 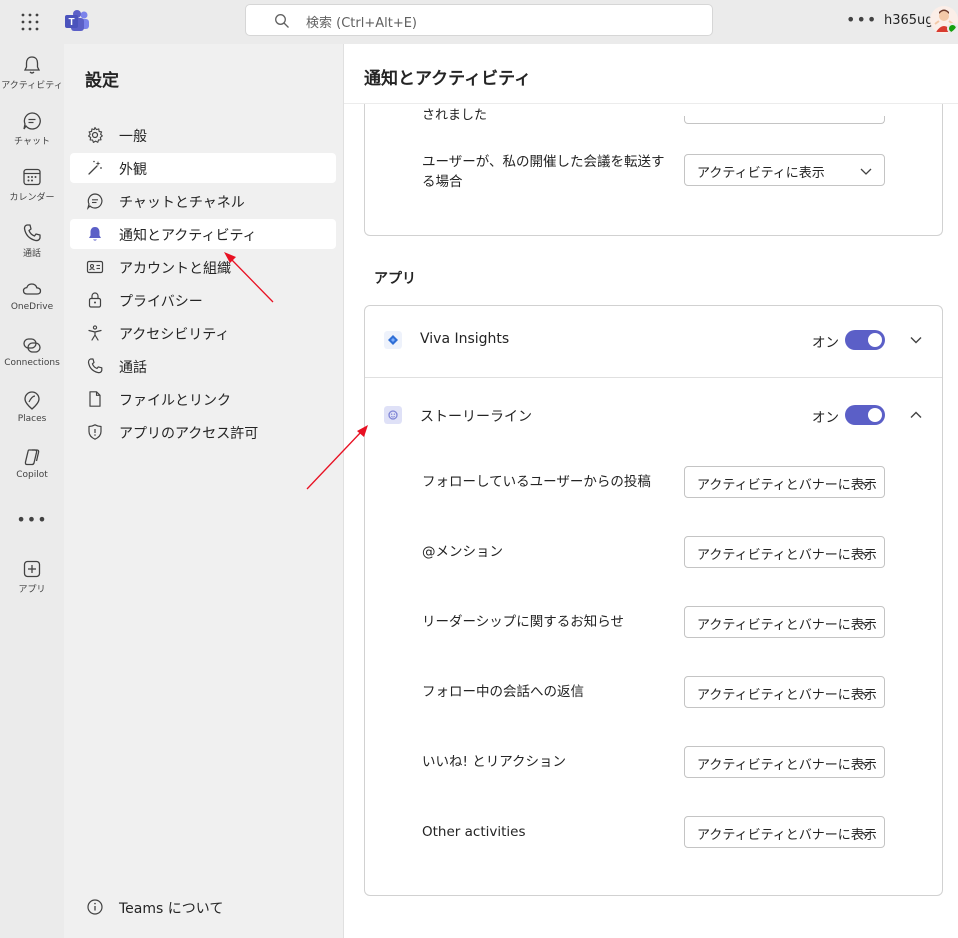 I want to click on rail-more-icon: •••, so click(x=32, y=519).